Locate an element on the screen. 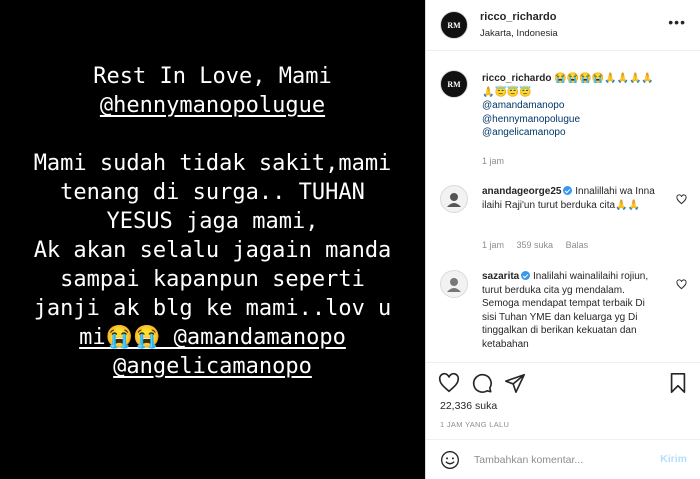  story-line: @angelicamanopo is located at coordinates (212, 366).